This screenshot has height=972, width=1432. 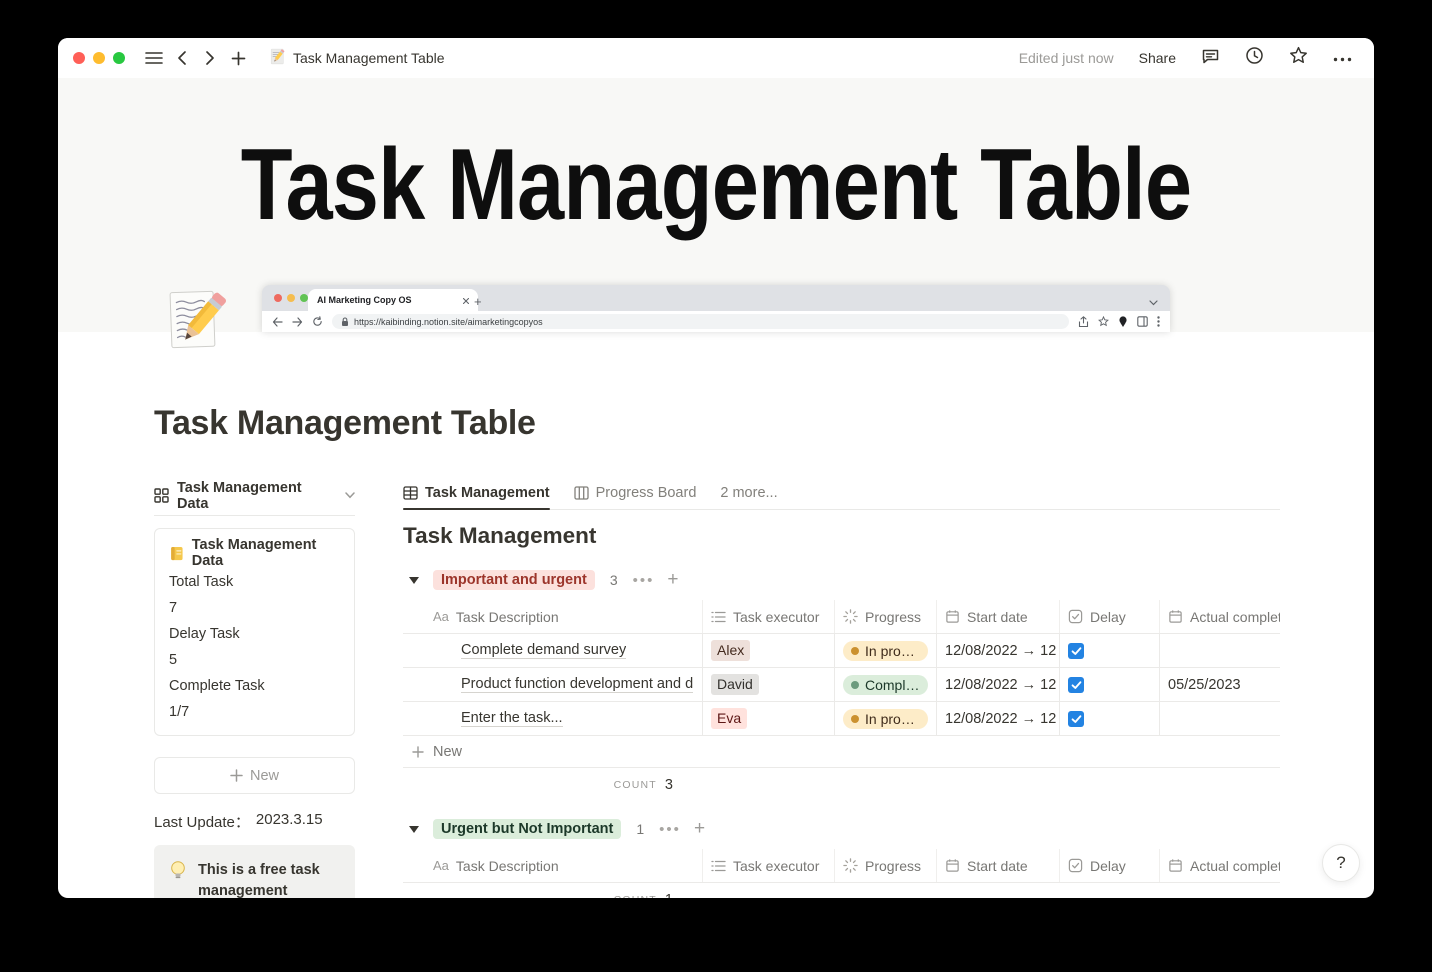 I want to click on browser-tab: AI Marketing Copy OS, so click(x=393, y=300).